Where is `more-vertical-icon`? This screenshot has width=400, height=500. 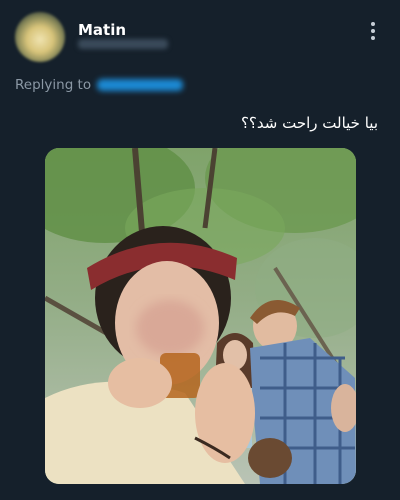 more-vertical-icon is located at coordinates (373, 31).